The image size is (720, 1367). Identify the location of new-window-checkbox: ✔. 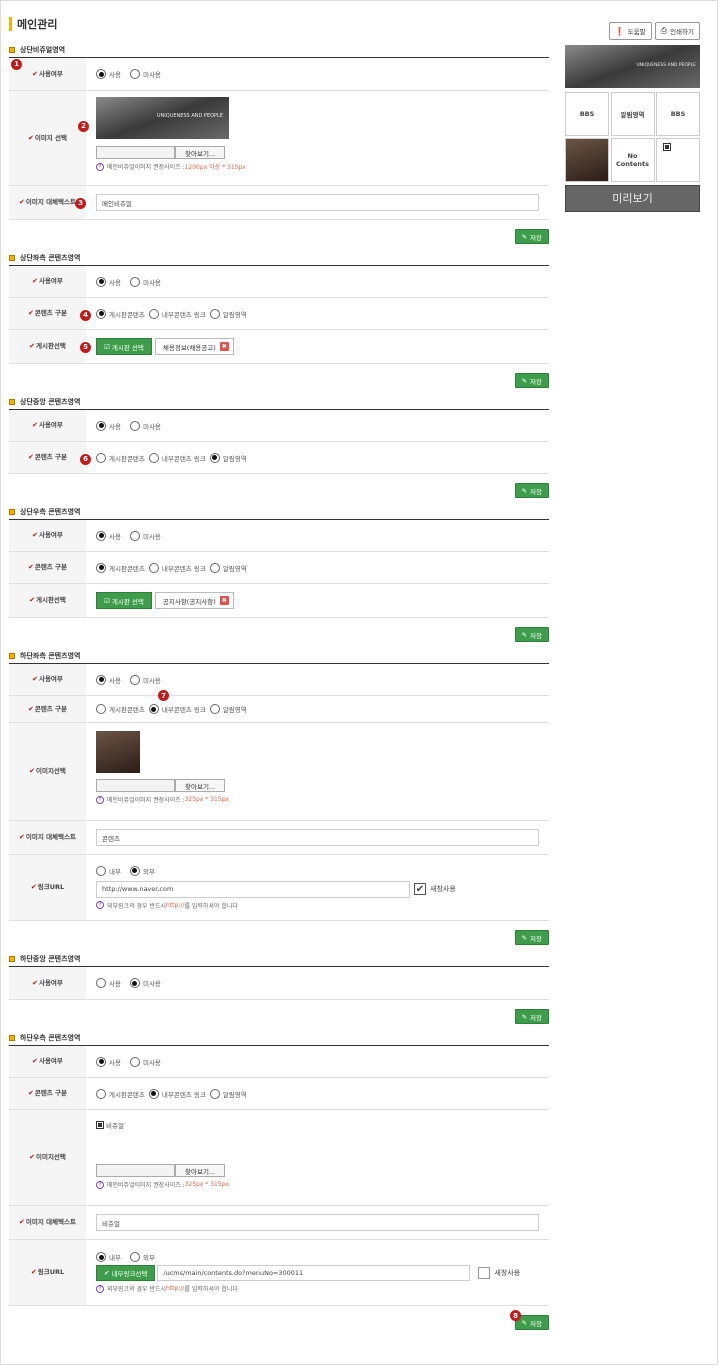
(420, 889).